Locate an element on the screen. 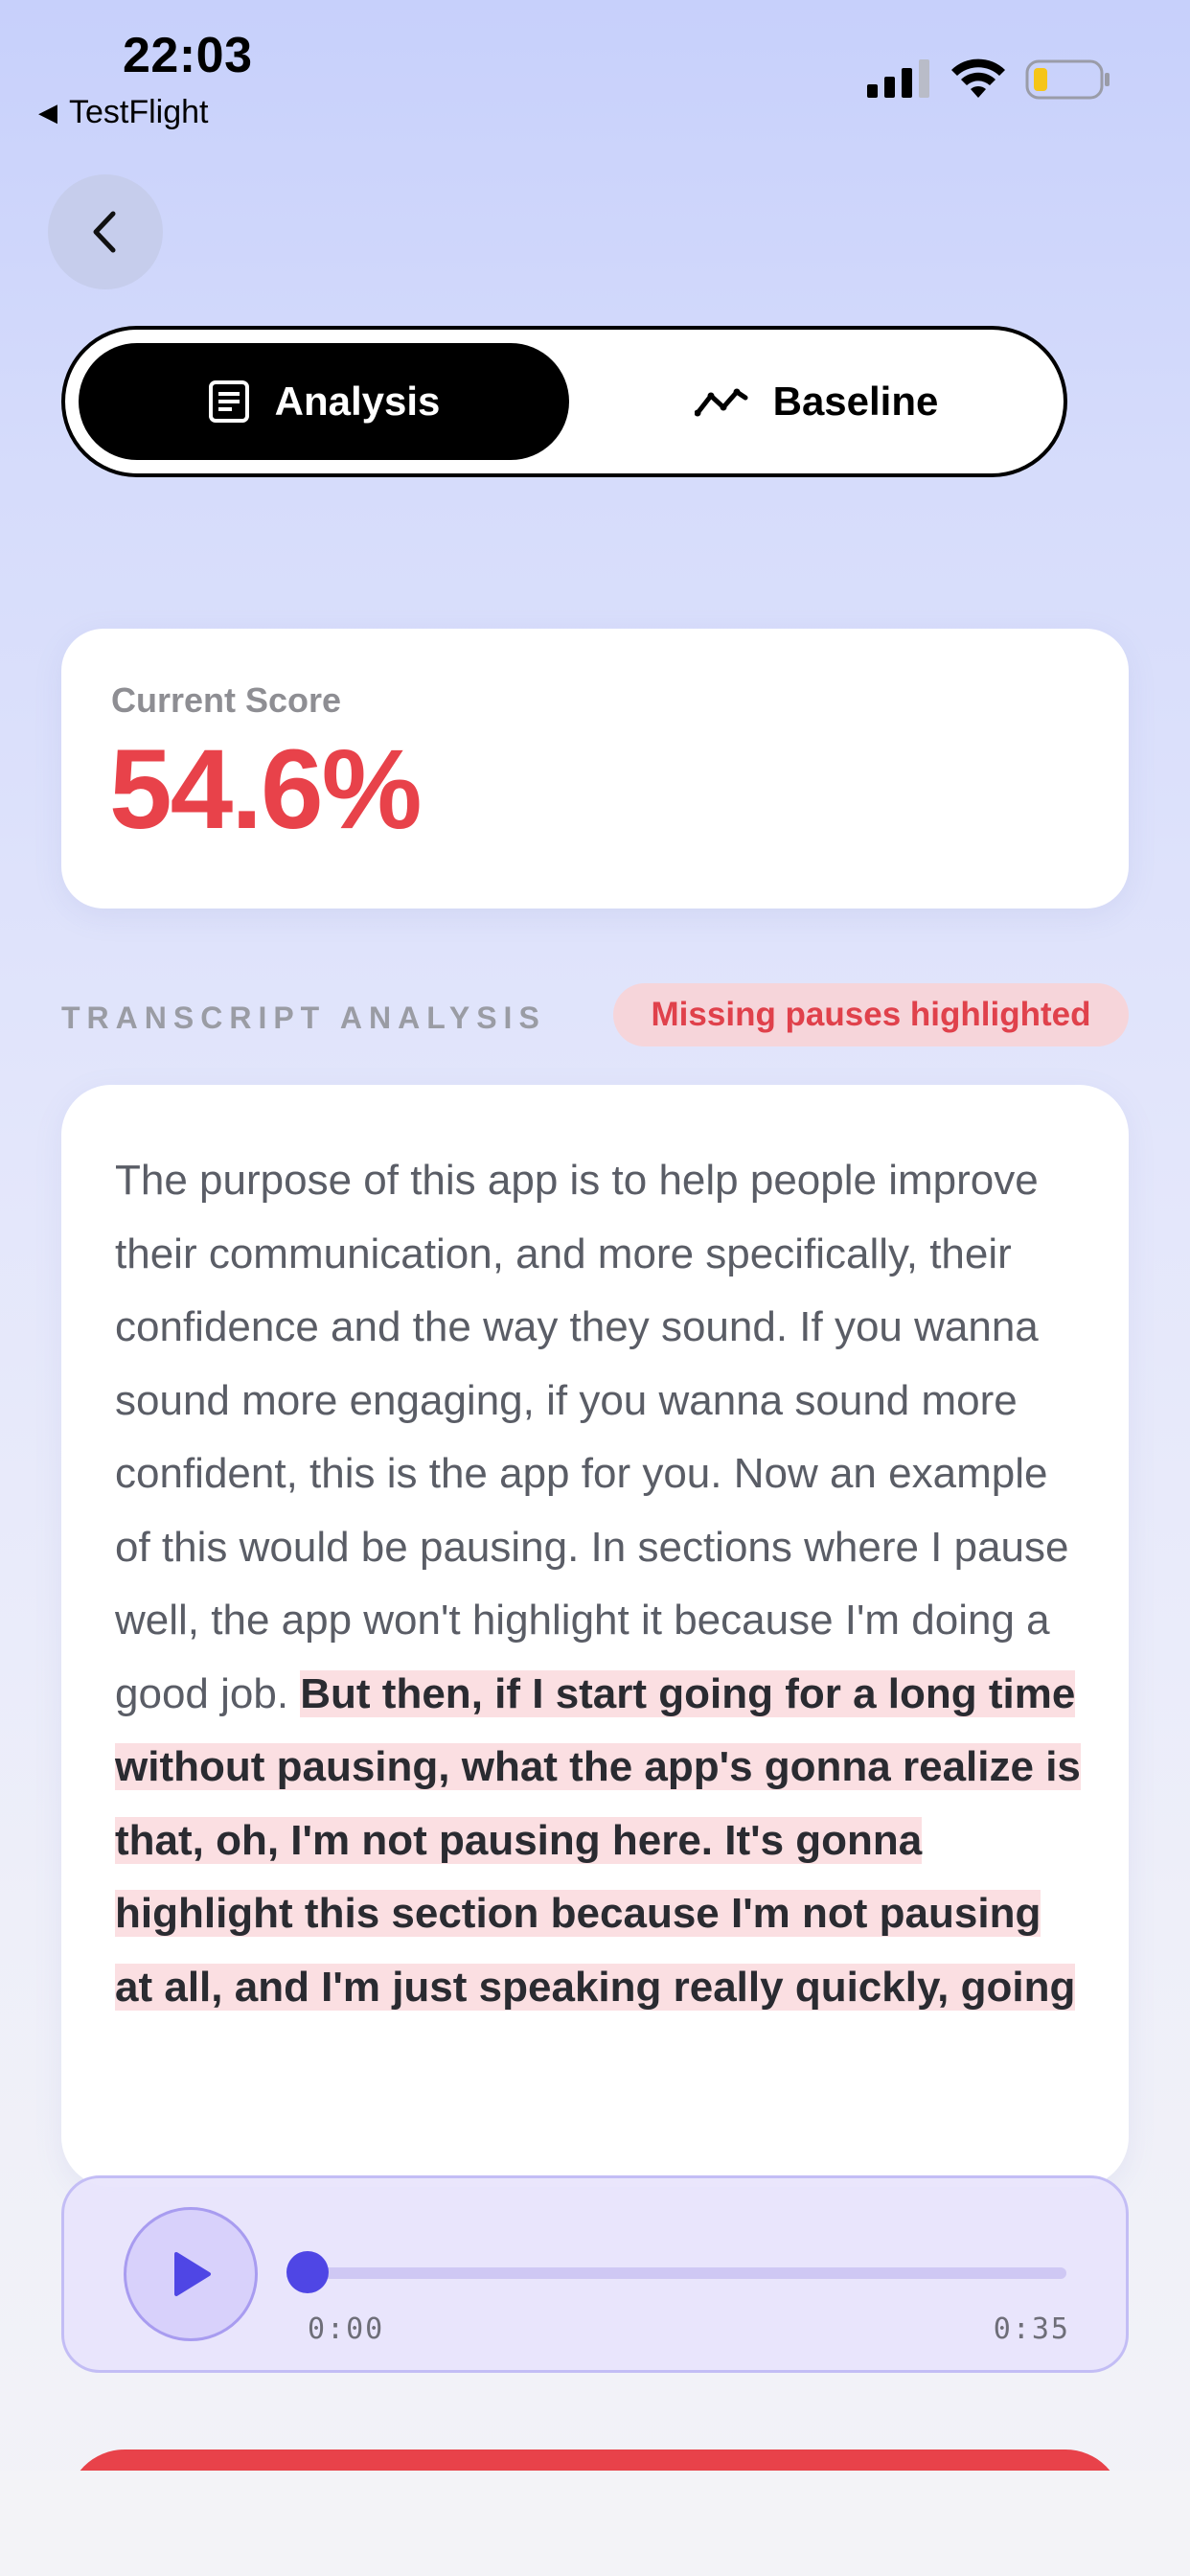 The width and height of the screenshot is (1190, 2576). playback-progress-track is located at coordinates (687, 2273).